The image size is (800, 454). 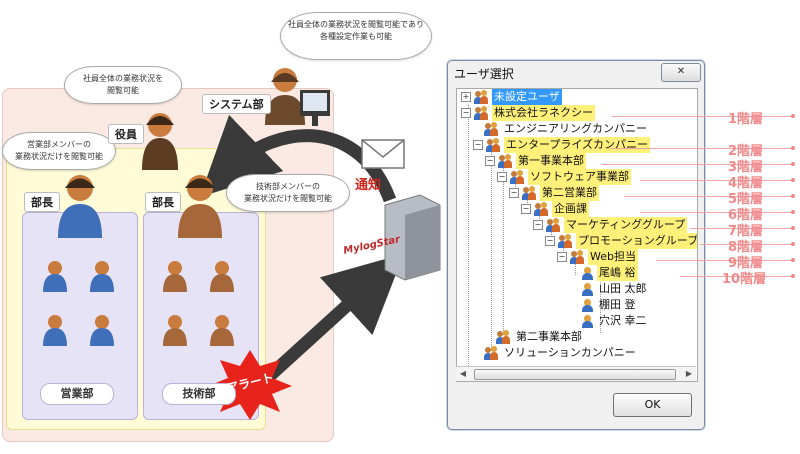 I want to click on ok-button: OK, so click(x=652, y=405).